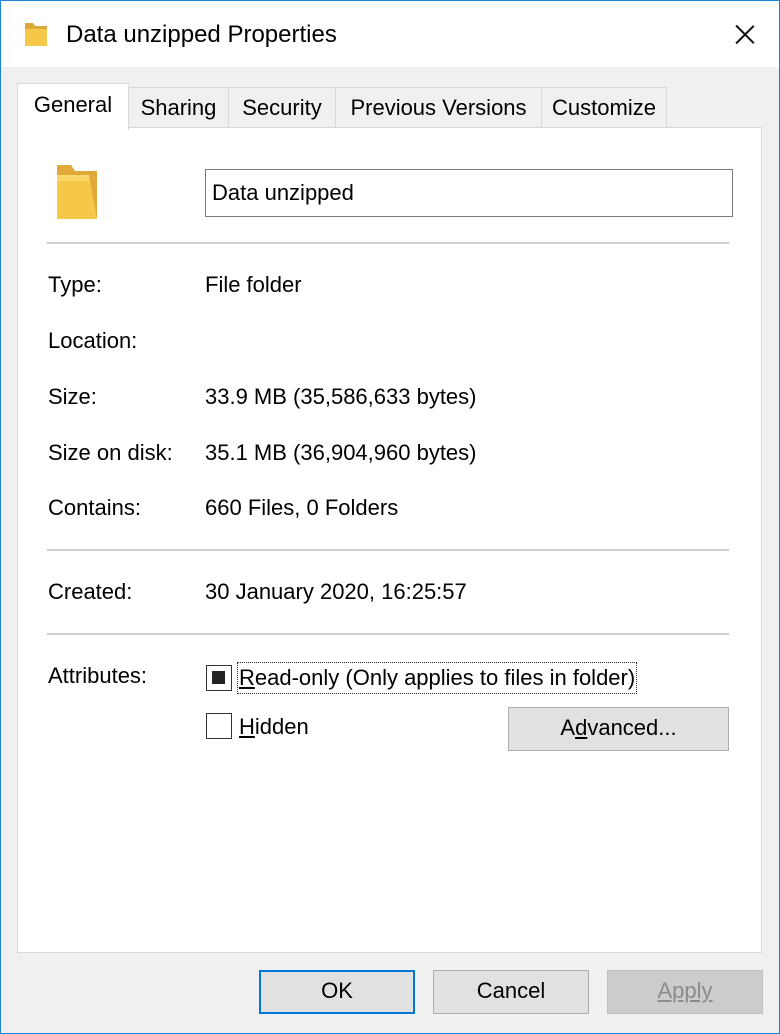 The width and height of the screenshot is (780, 1034). I want to click on hidden-label-rest: idden, so click(281, 726).